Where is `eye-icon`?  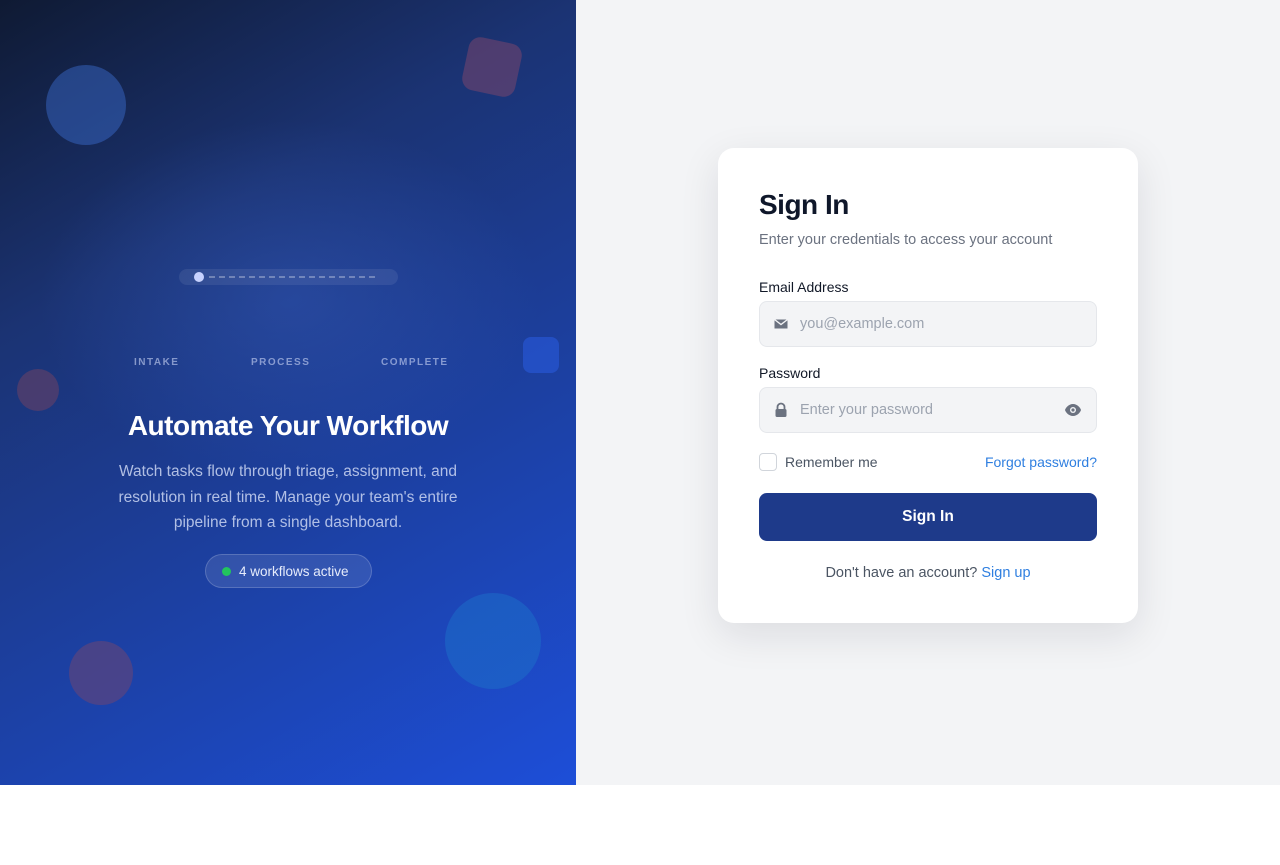 eye-icon is located at coordinates (1073, 410).